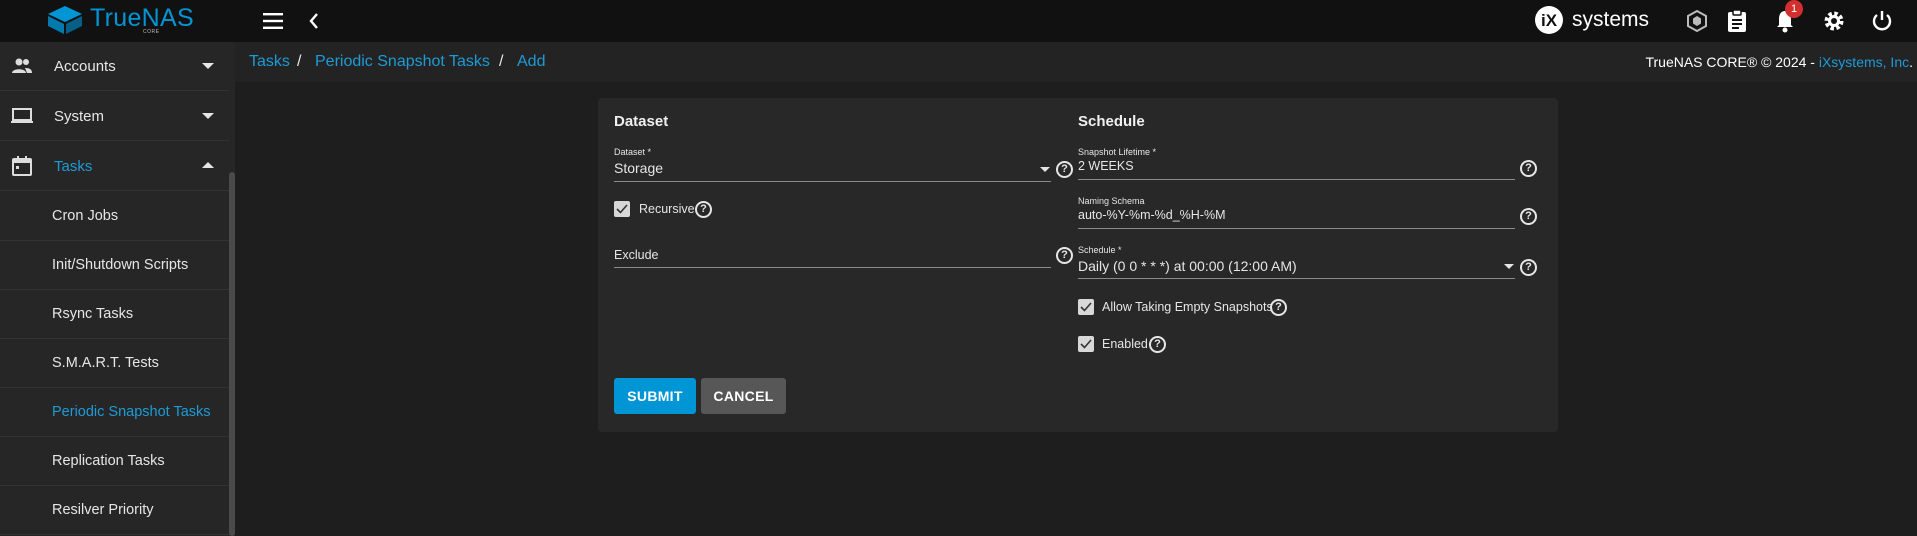 The image size is (1917, 536). What do you see at coordinates (1086, 307) in the screenshot?
I see `allow-empty-snapshots-checkbox` at bounding box center [1086, 307].